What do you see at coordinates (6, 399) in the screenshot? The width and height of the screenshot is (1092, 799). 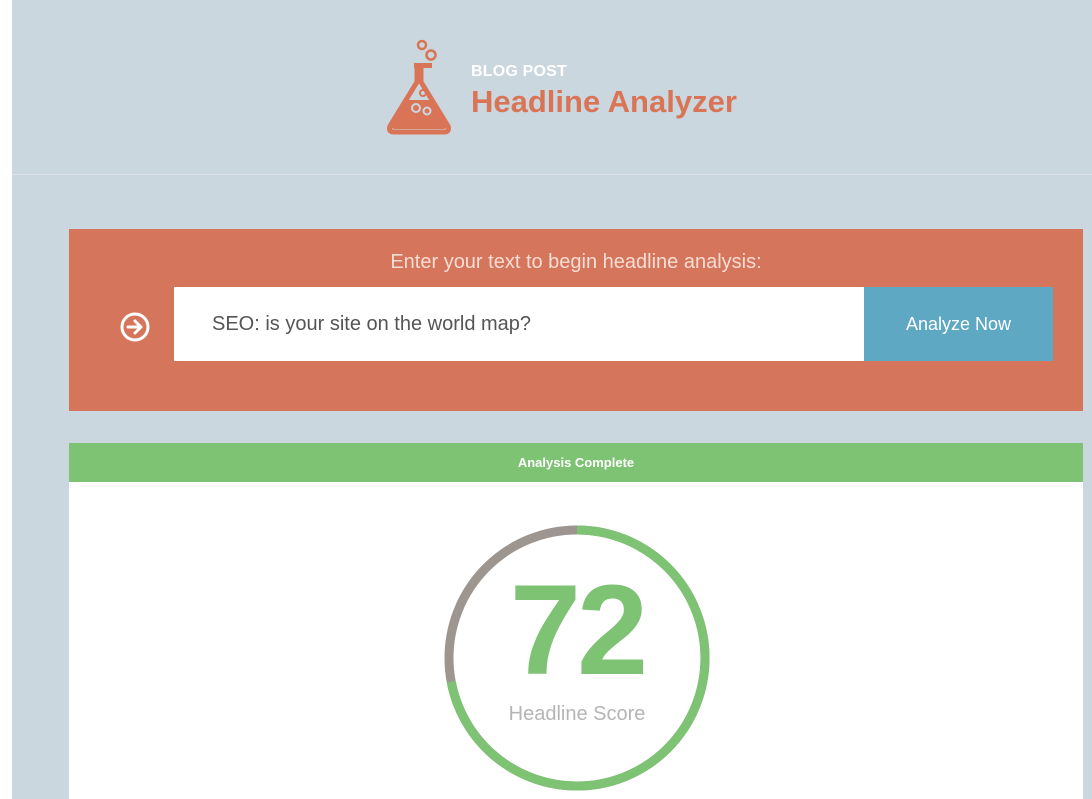 I see `left-edge-strip` at bounding box center [6, 399].